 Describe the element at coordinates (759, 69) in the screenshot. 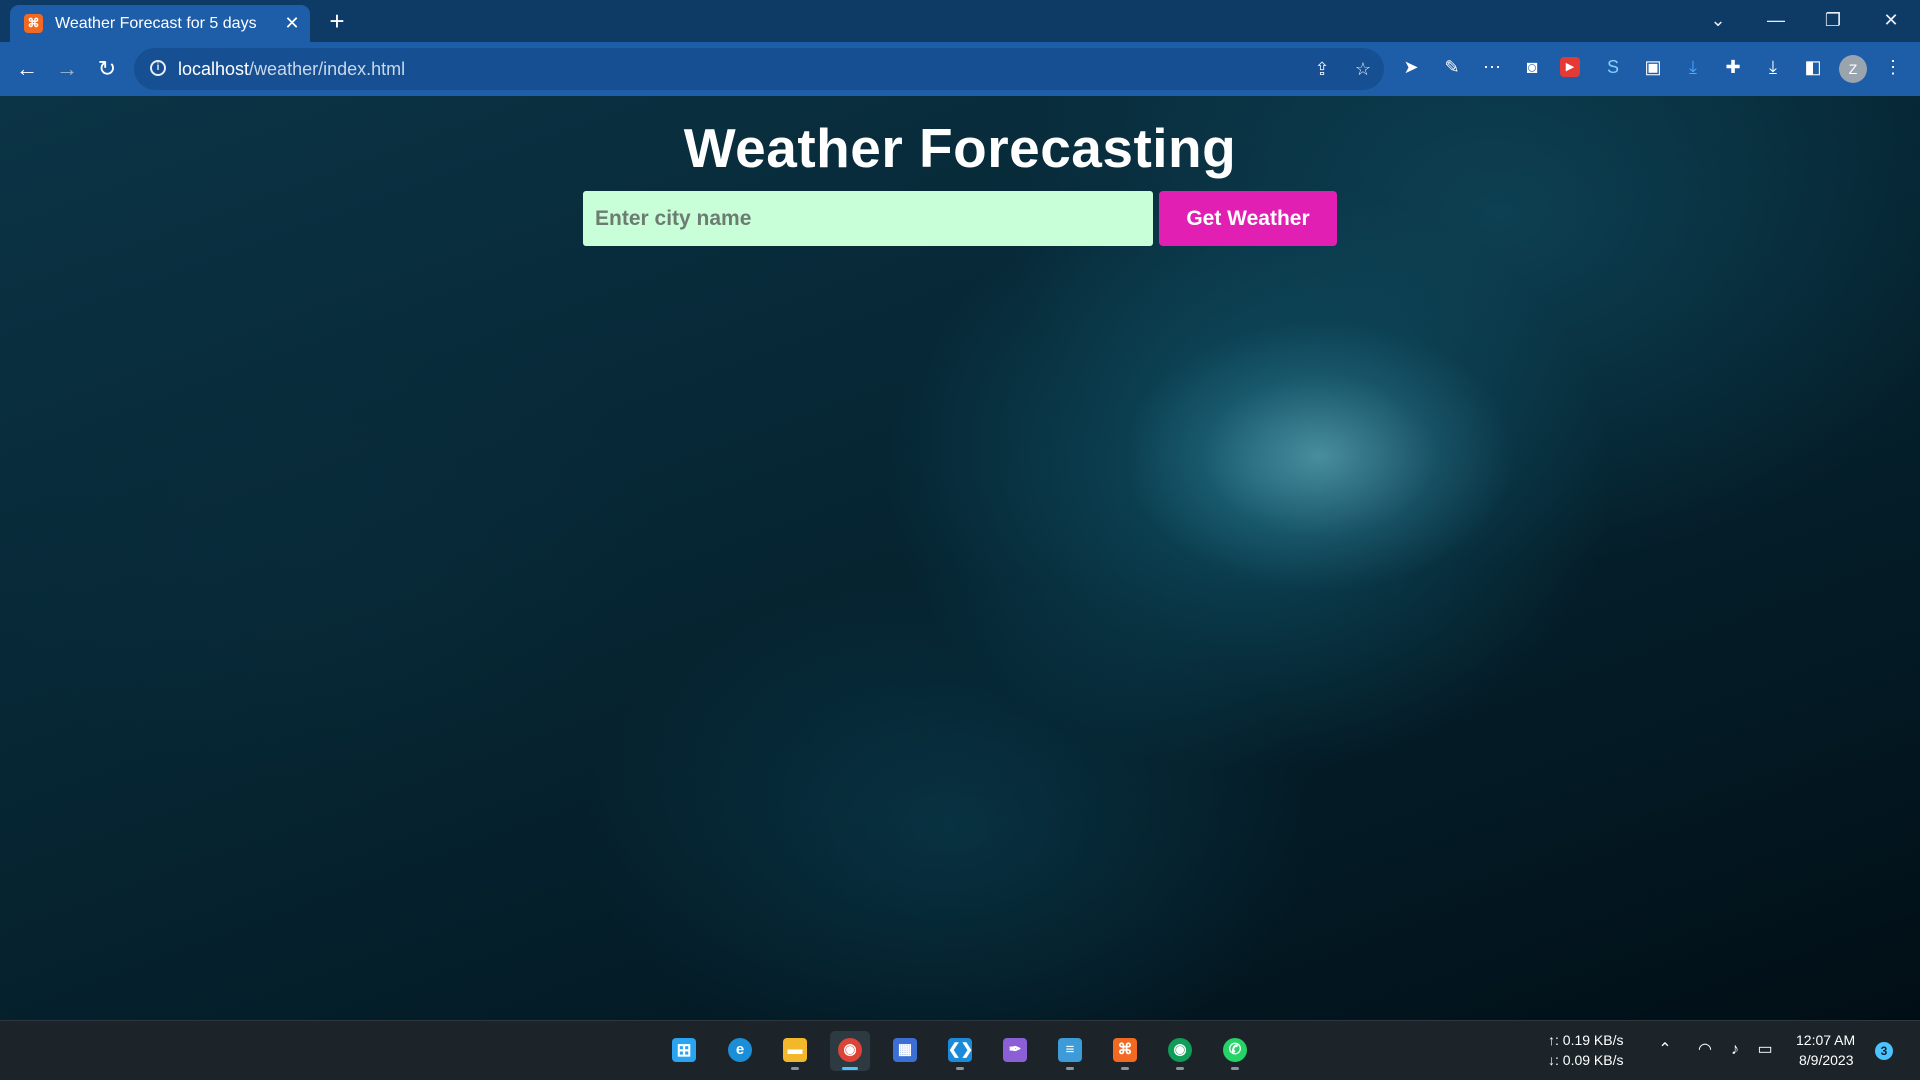

I see `address-bar: i localhost/weather/index.html ⇪ ☆` at that location.